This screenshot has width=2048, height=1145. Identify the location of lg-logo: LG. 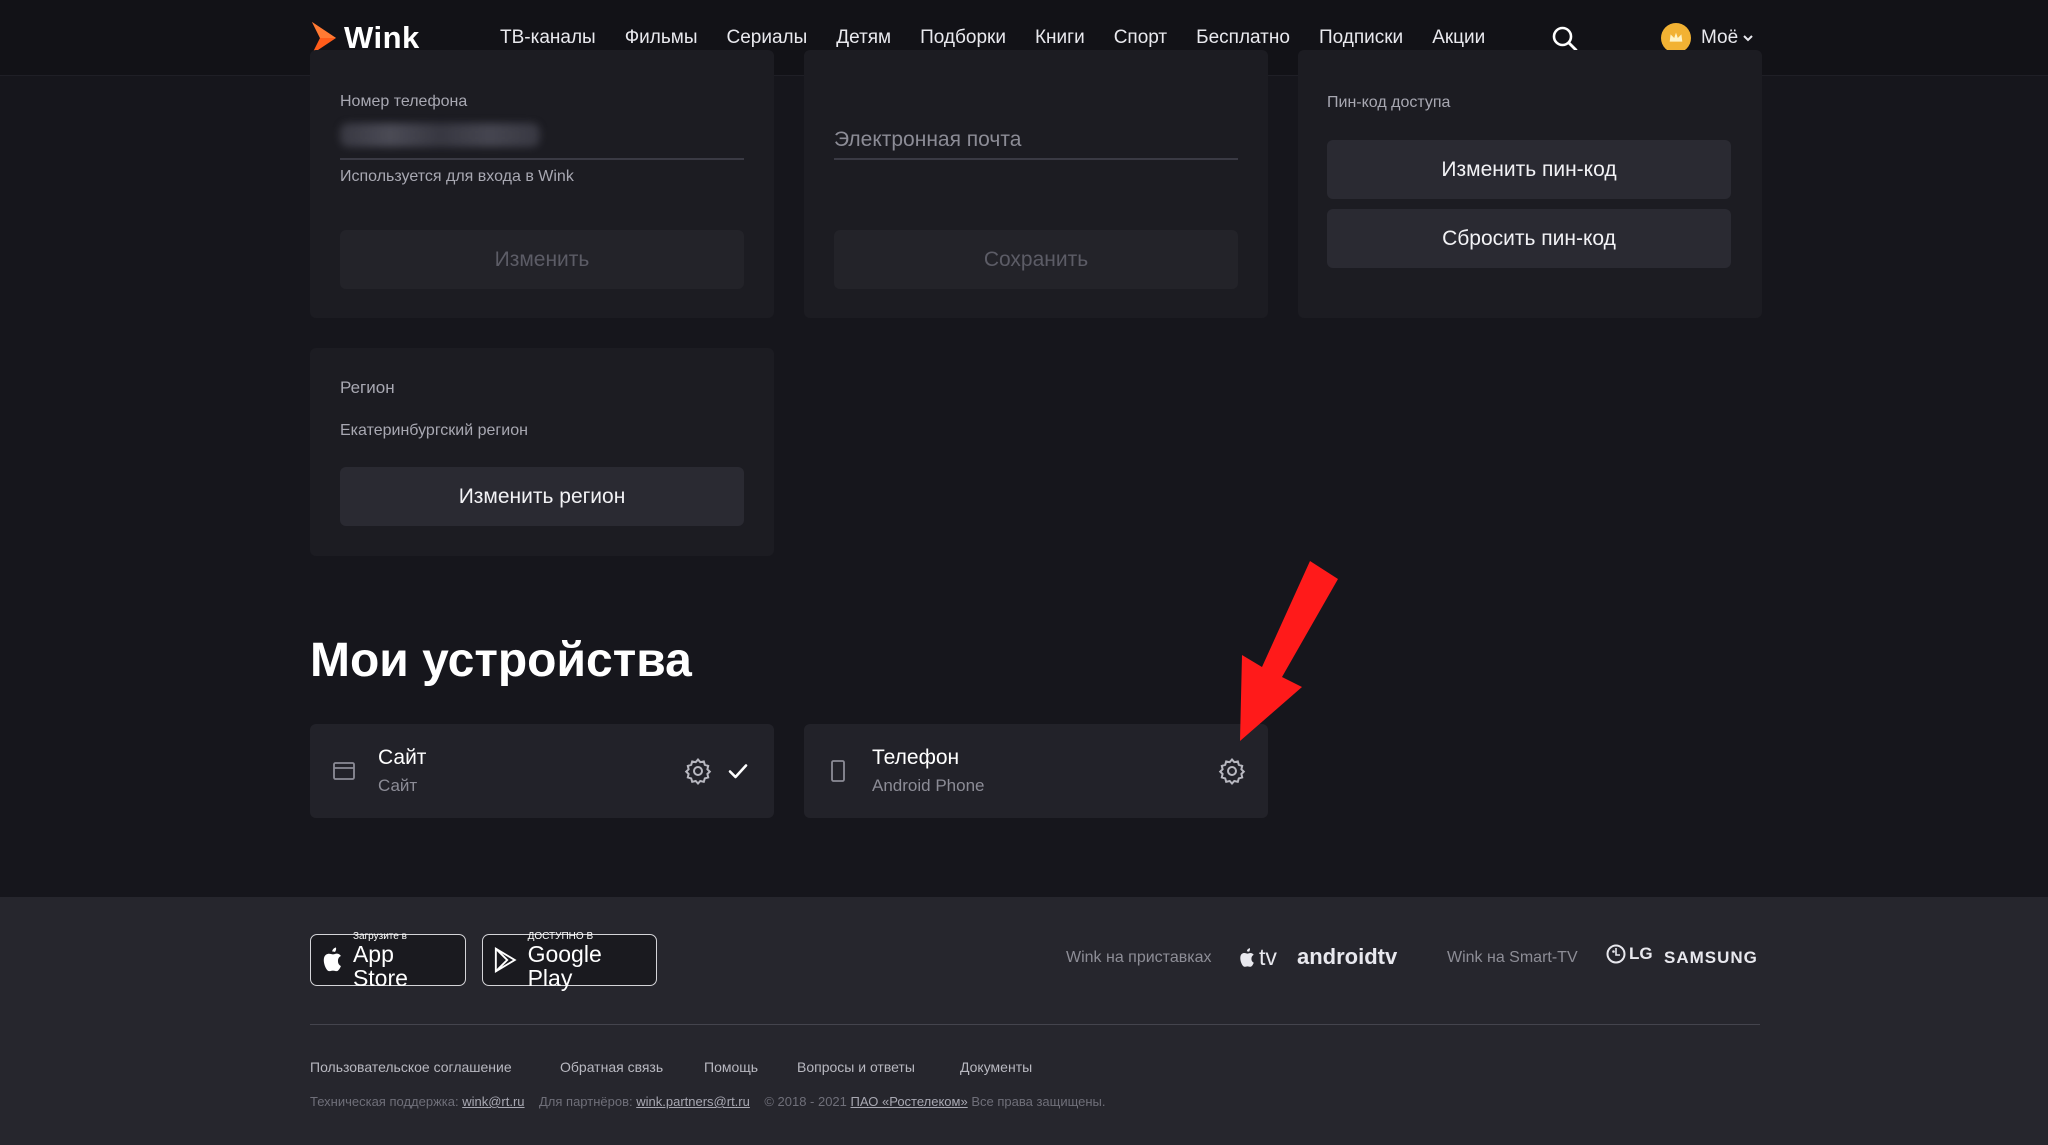
(1629, 954).